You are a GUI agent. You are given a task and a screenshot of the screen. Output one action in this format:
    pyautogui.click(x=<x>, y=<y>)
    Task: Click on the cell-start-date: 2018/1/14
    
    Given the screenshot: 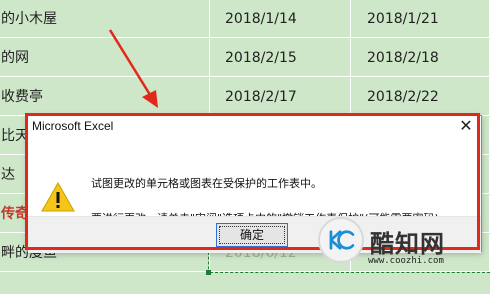 What is the action you would take?
    pyautogui.click(x=280, y=19)
    